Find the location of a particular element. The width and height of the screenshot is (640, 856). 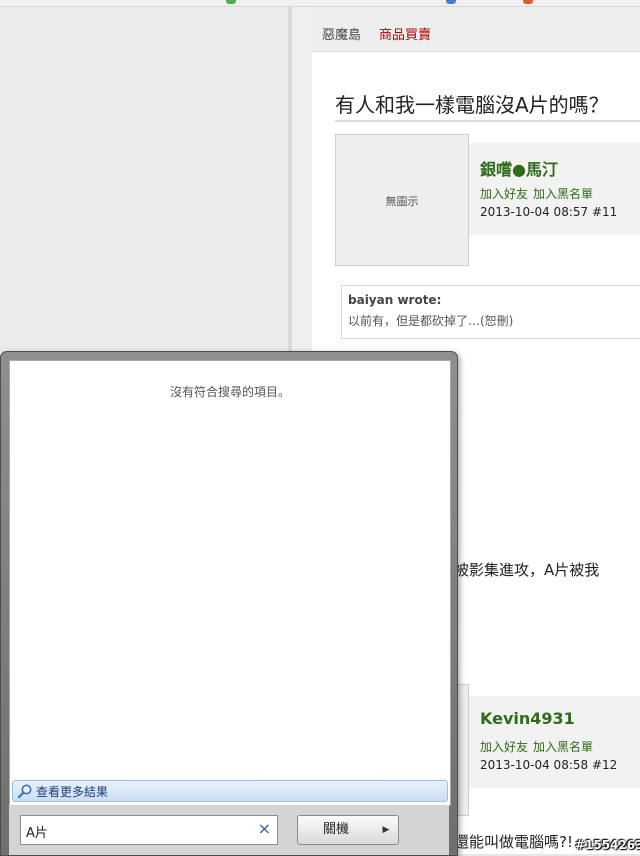

search-bar-area: A片 × 關機 ▶ is located at coordinates (229, 830).